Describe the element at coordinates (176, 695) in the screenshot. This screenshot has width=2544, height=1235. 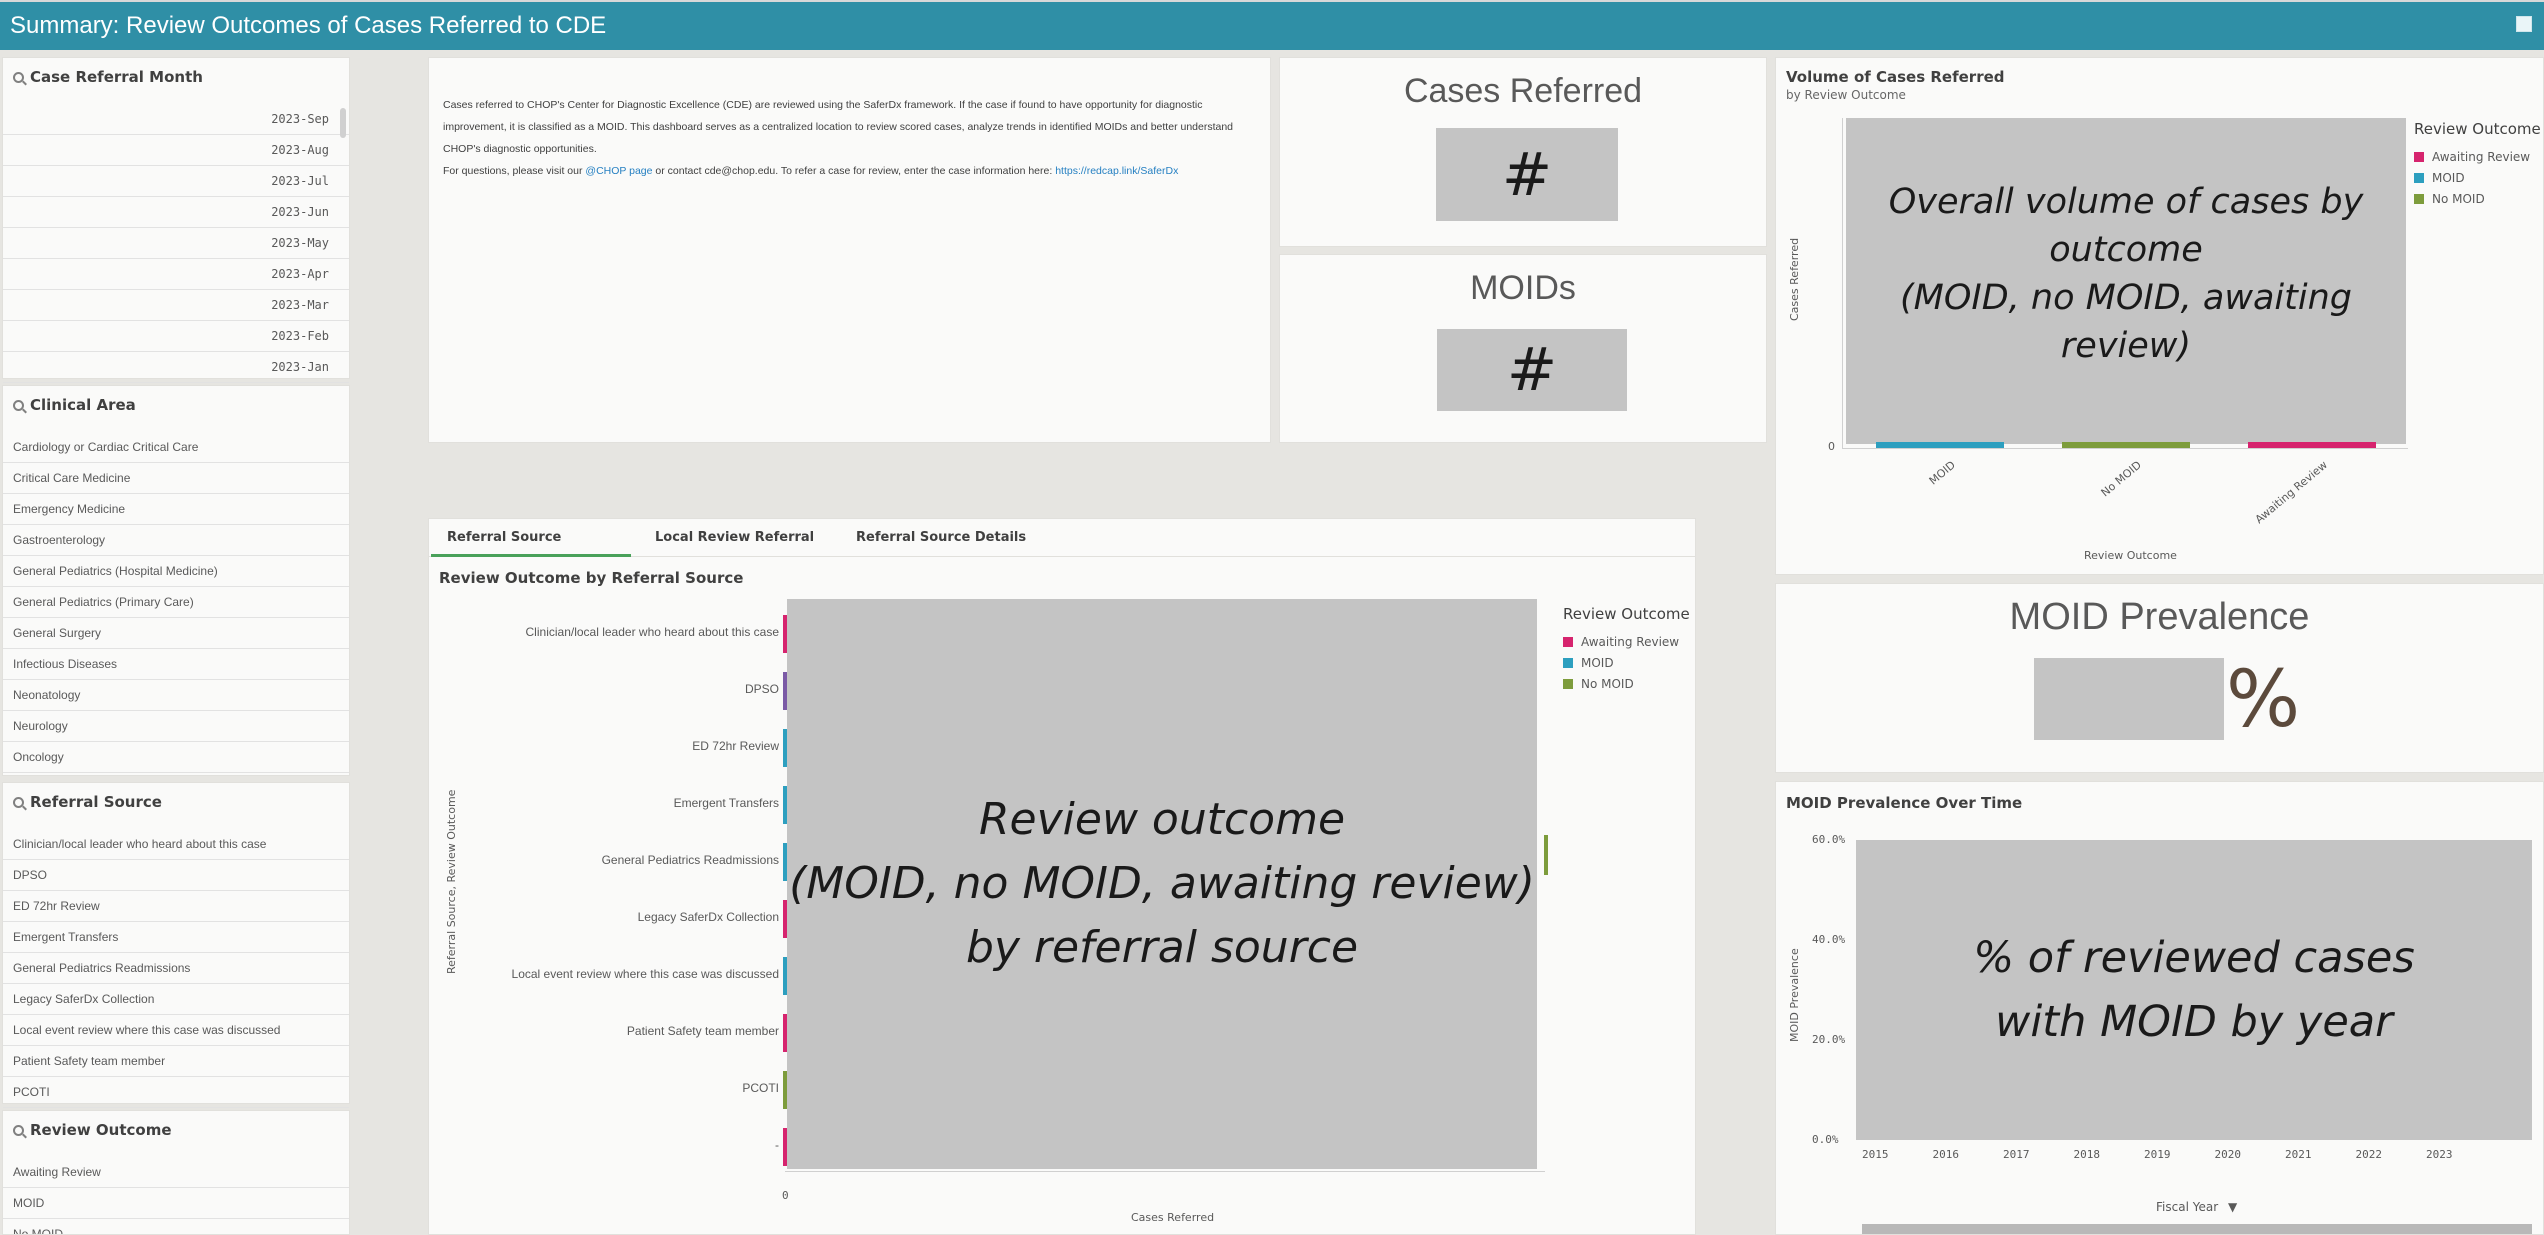
I see `filter-list-item: Neonatology` at that location.